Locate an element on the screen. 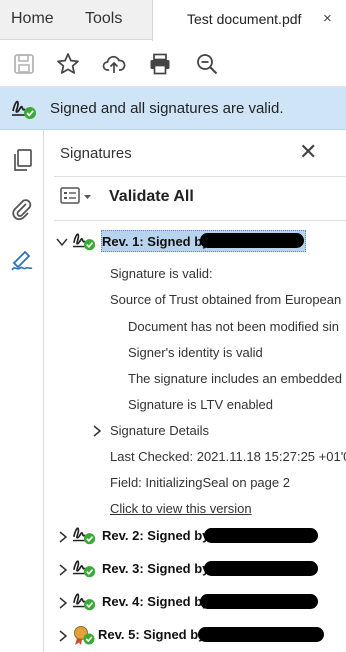  save-icon is located at coordinates (24, 64).